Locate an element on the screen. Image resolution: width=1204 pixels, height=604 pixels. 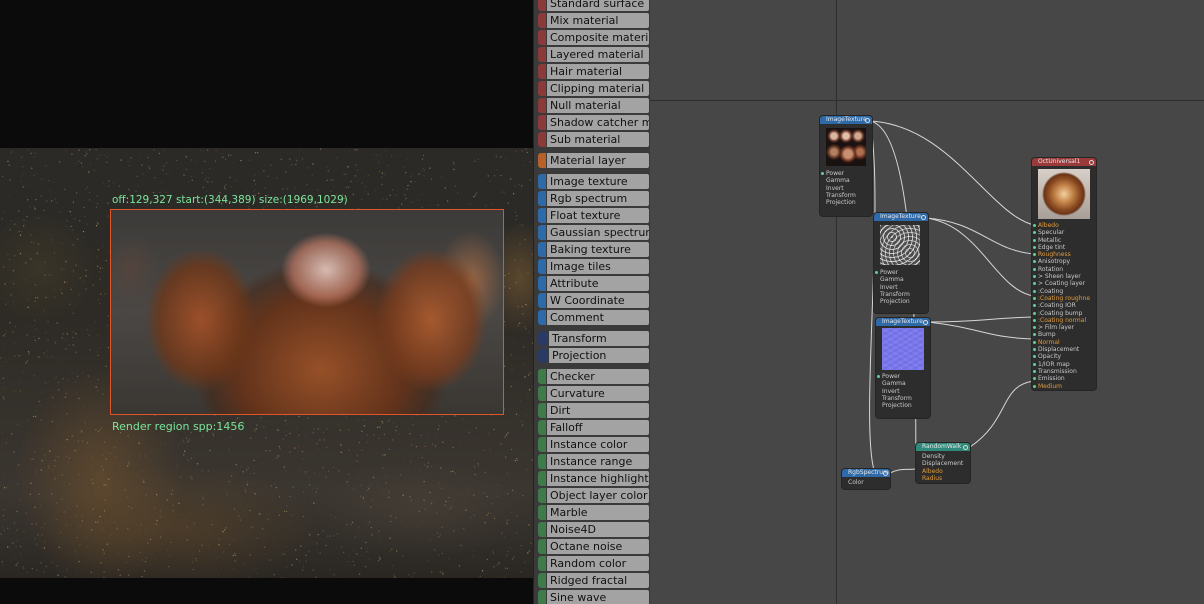
palette-item: Layered material is located at coordinates (593, 54).